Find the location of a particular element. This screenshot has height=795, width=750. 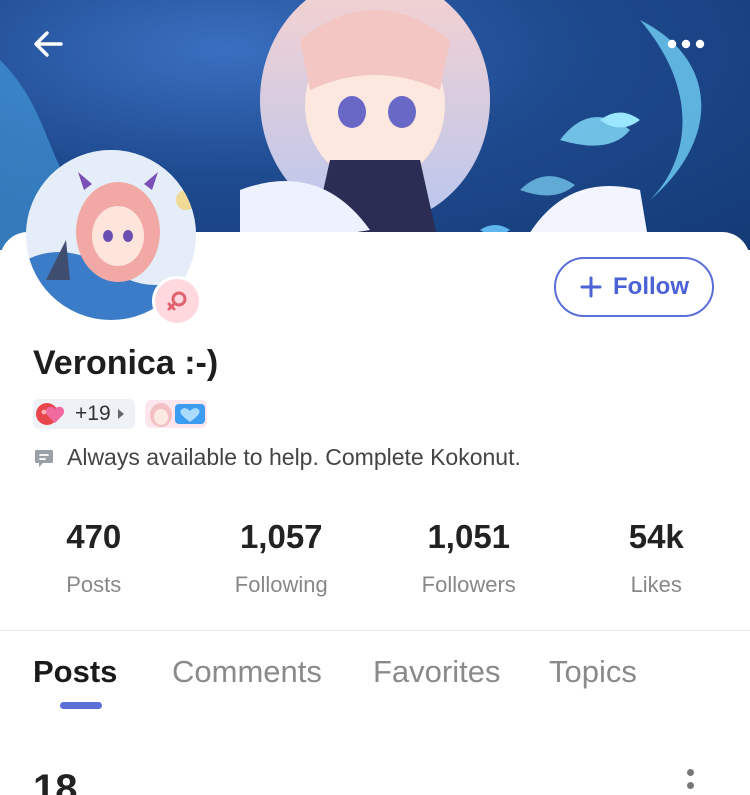

more-options-button is located at coordinates (686, 44).